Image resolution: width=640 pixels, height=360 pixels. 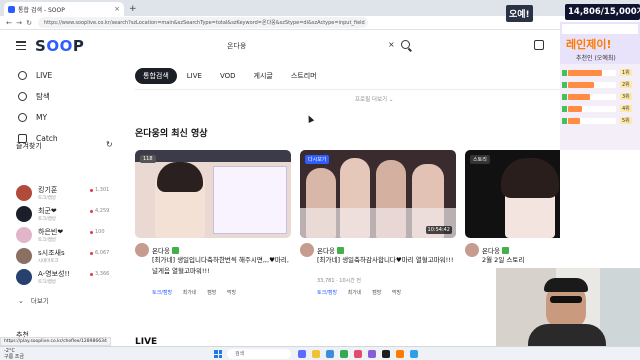 I want to click on cam-hair, so click(x=566, y=285).